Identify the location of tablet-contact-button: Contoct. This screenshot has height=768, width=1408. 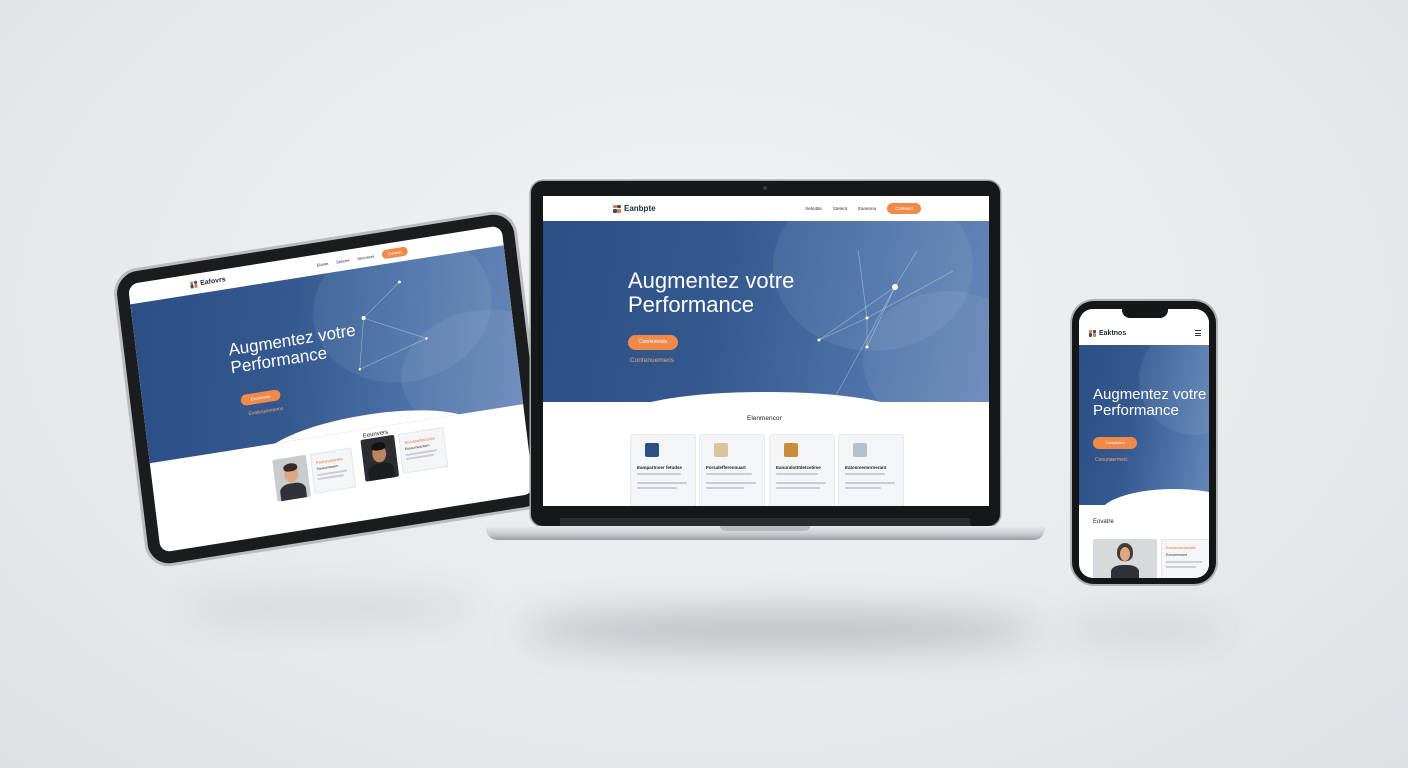
(395, 252).